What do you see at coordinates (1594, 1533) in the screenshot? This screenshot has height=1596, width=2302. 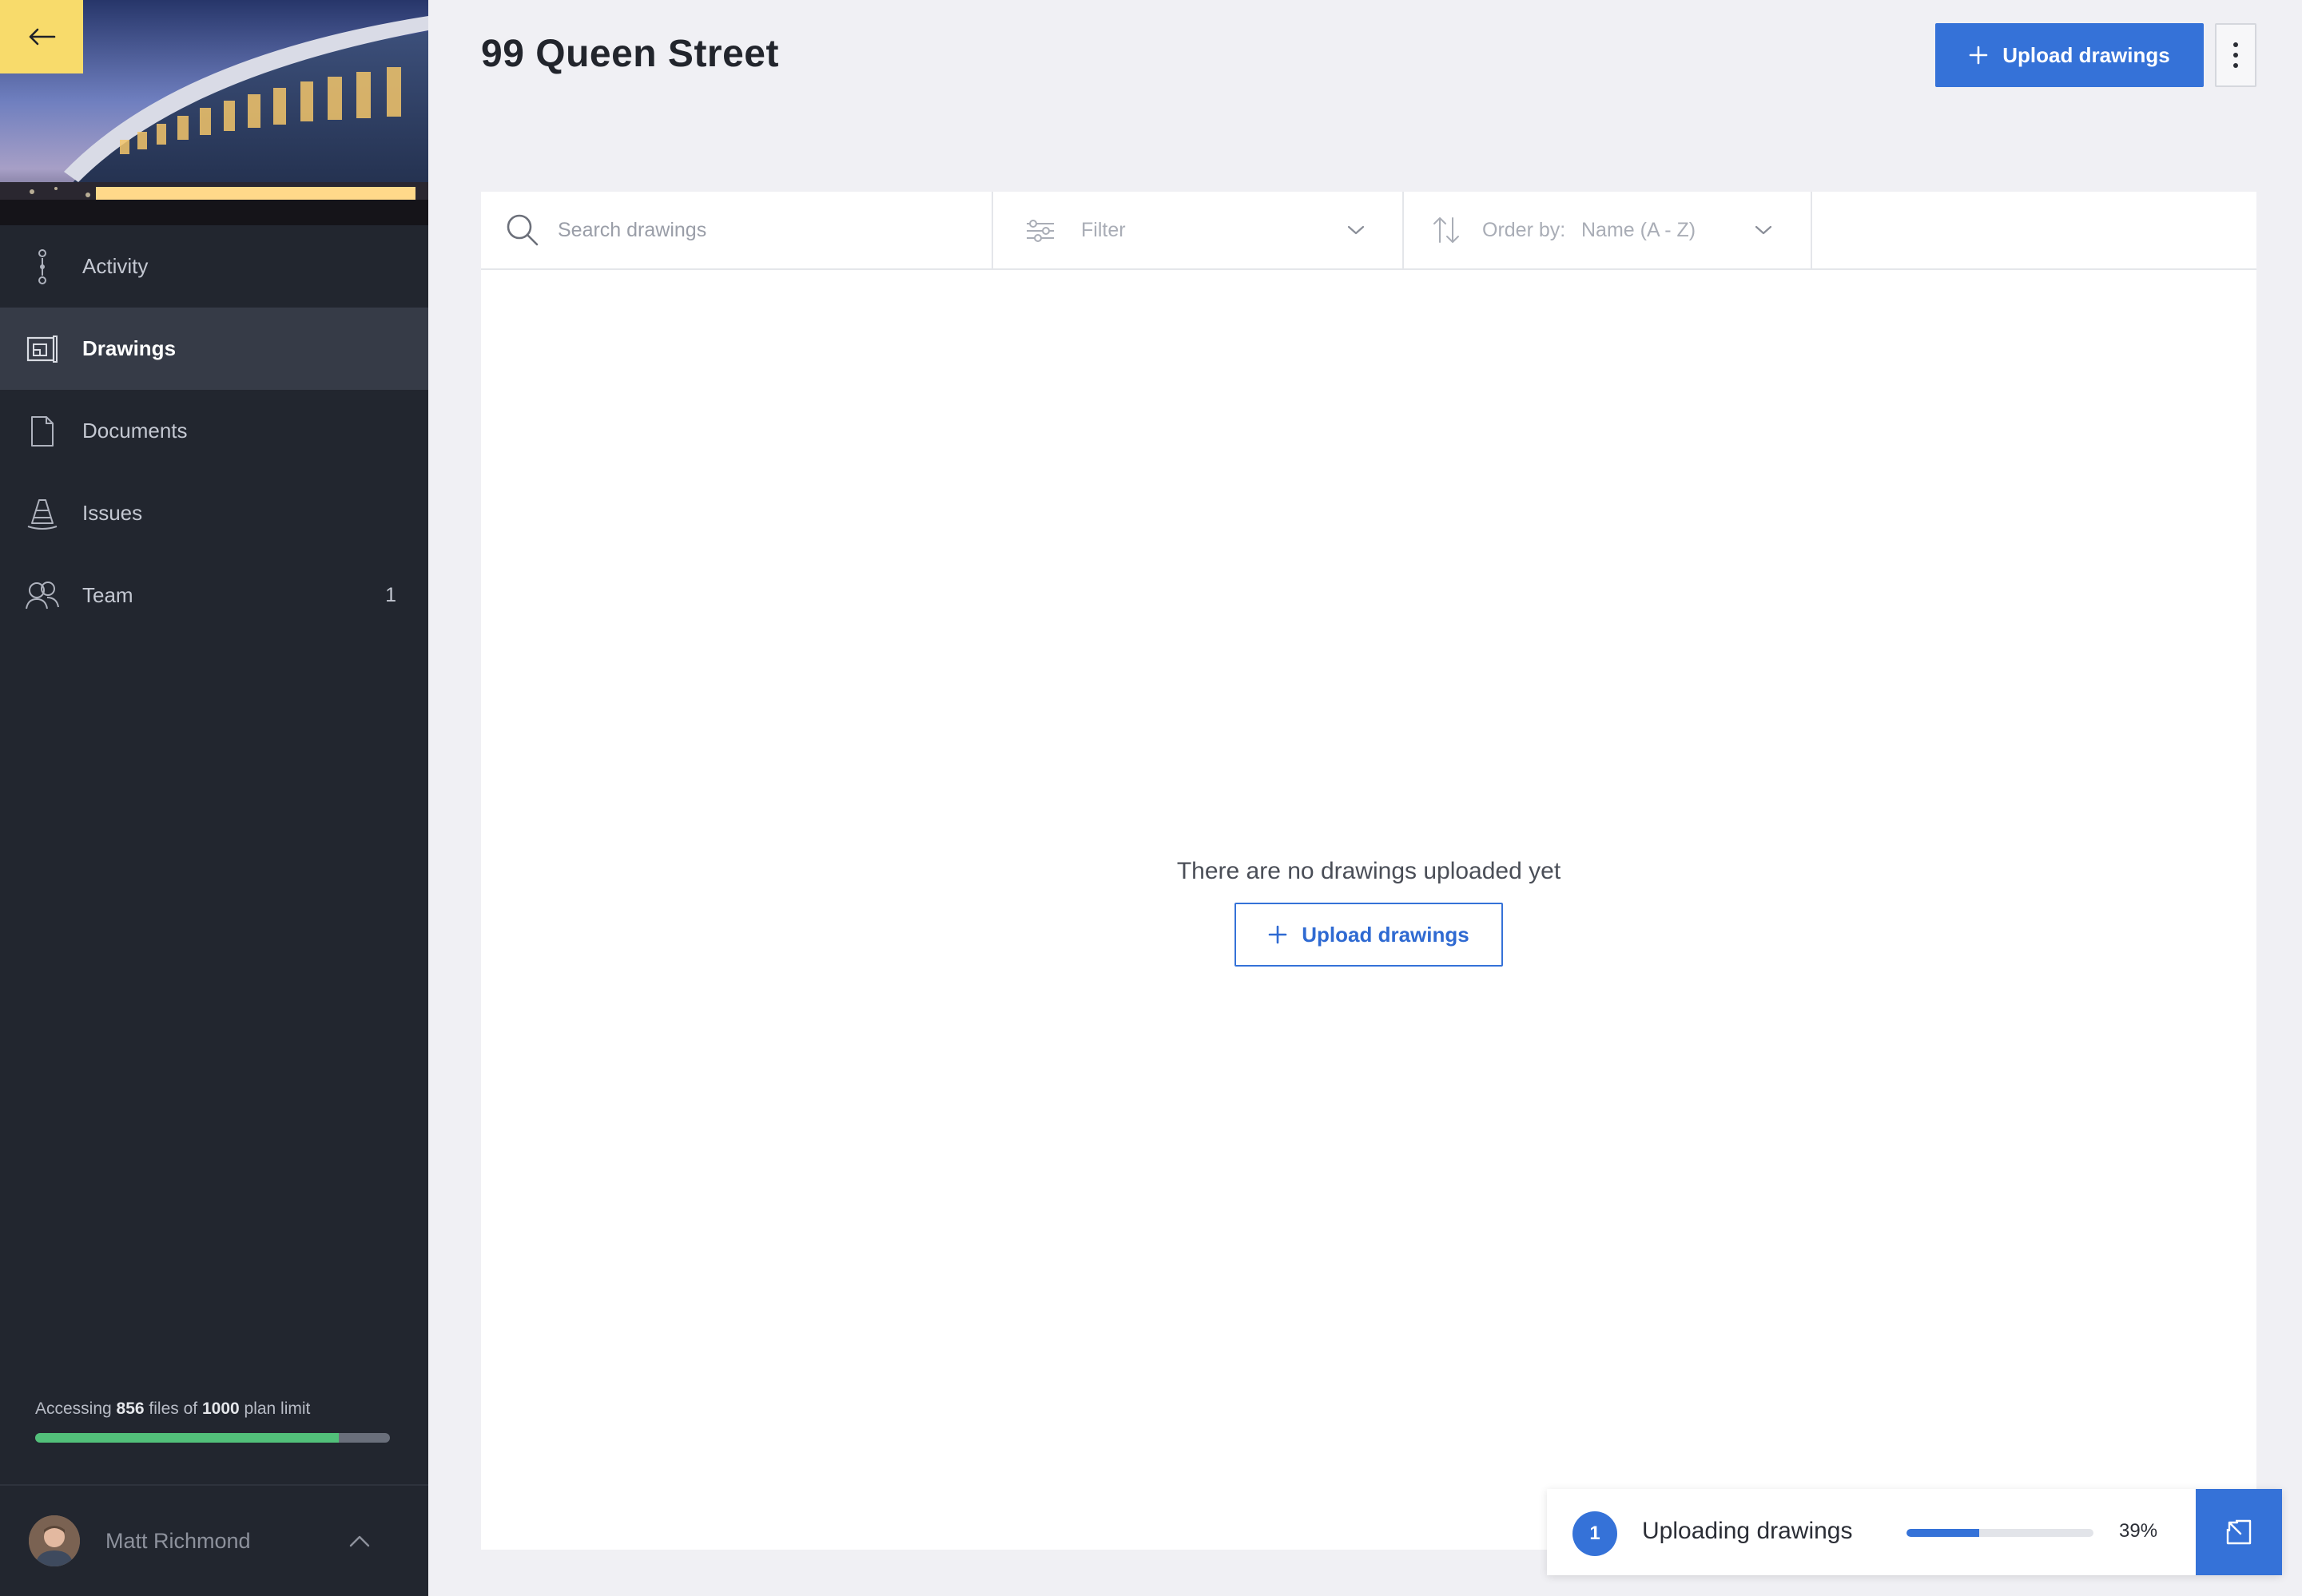 I see `upload-count-badge: 1` at bounding box center [1594, 1533].